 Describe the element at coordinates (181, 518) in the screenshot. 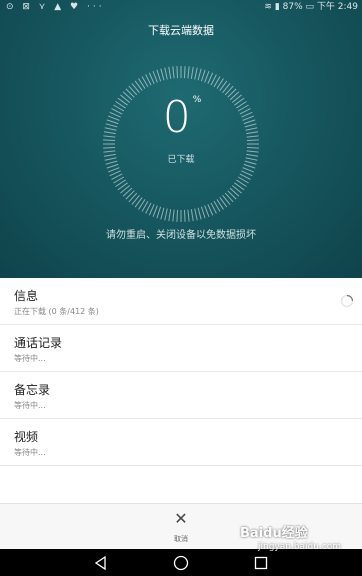

I see `close-icon: ✕` at that location.